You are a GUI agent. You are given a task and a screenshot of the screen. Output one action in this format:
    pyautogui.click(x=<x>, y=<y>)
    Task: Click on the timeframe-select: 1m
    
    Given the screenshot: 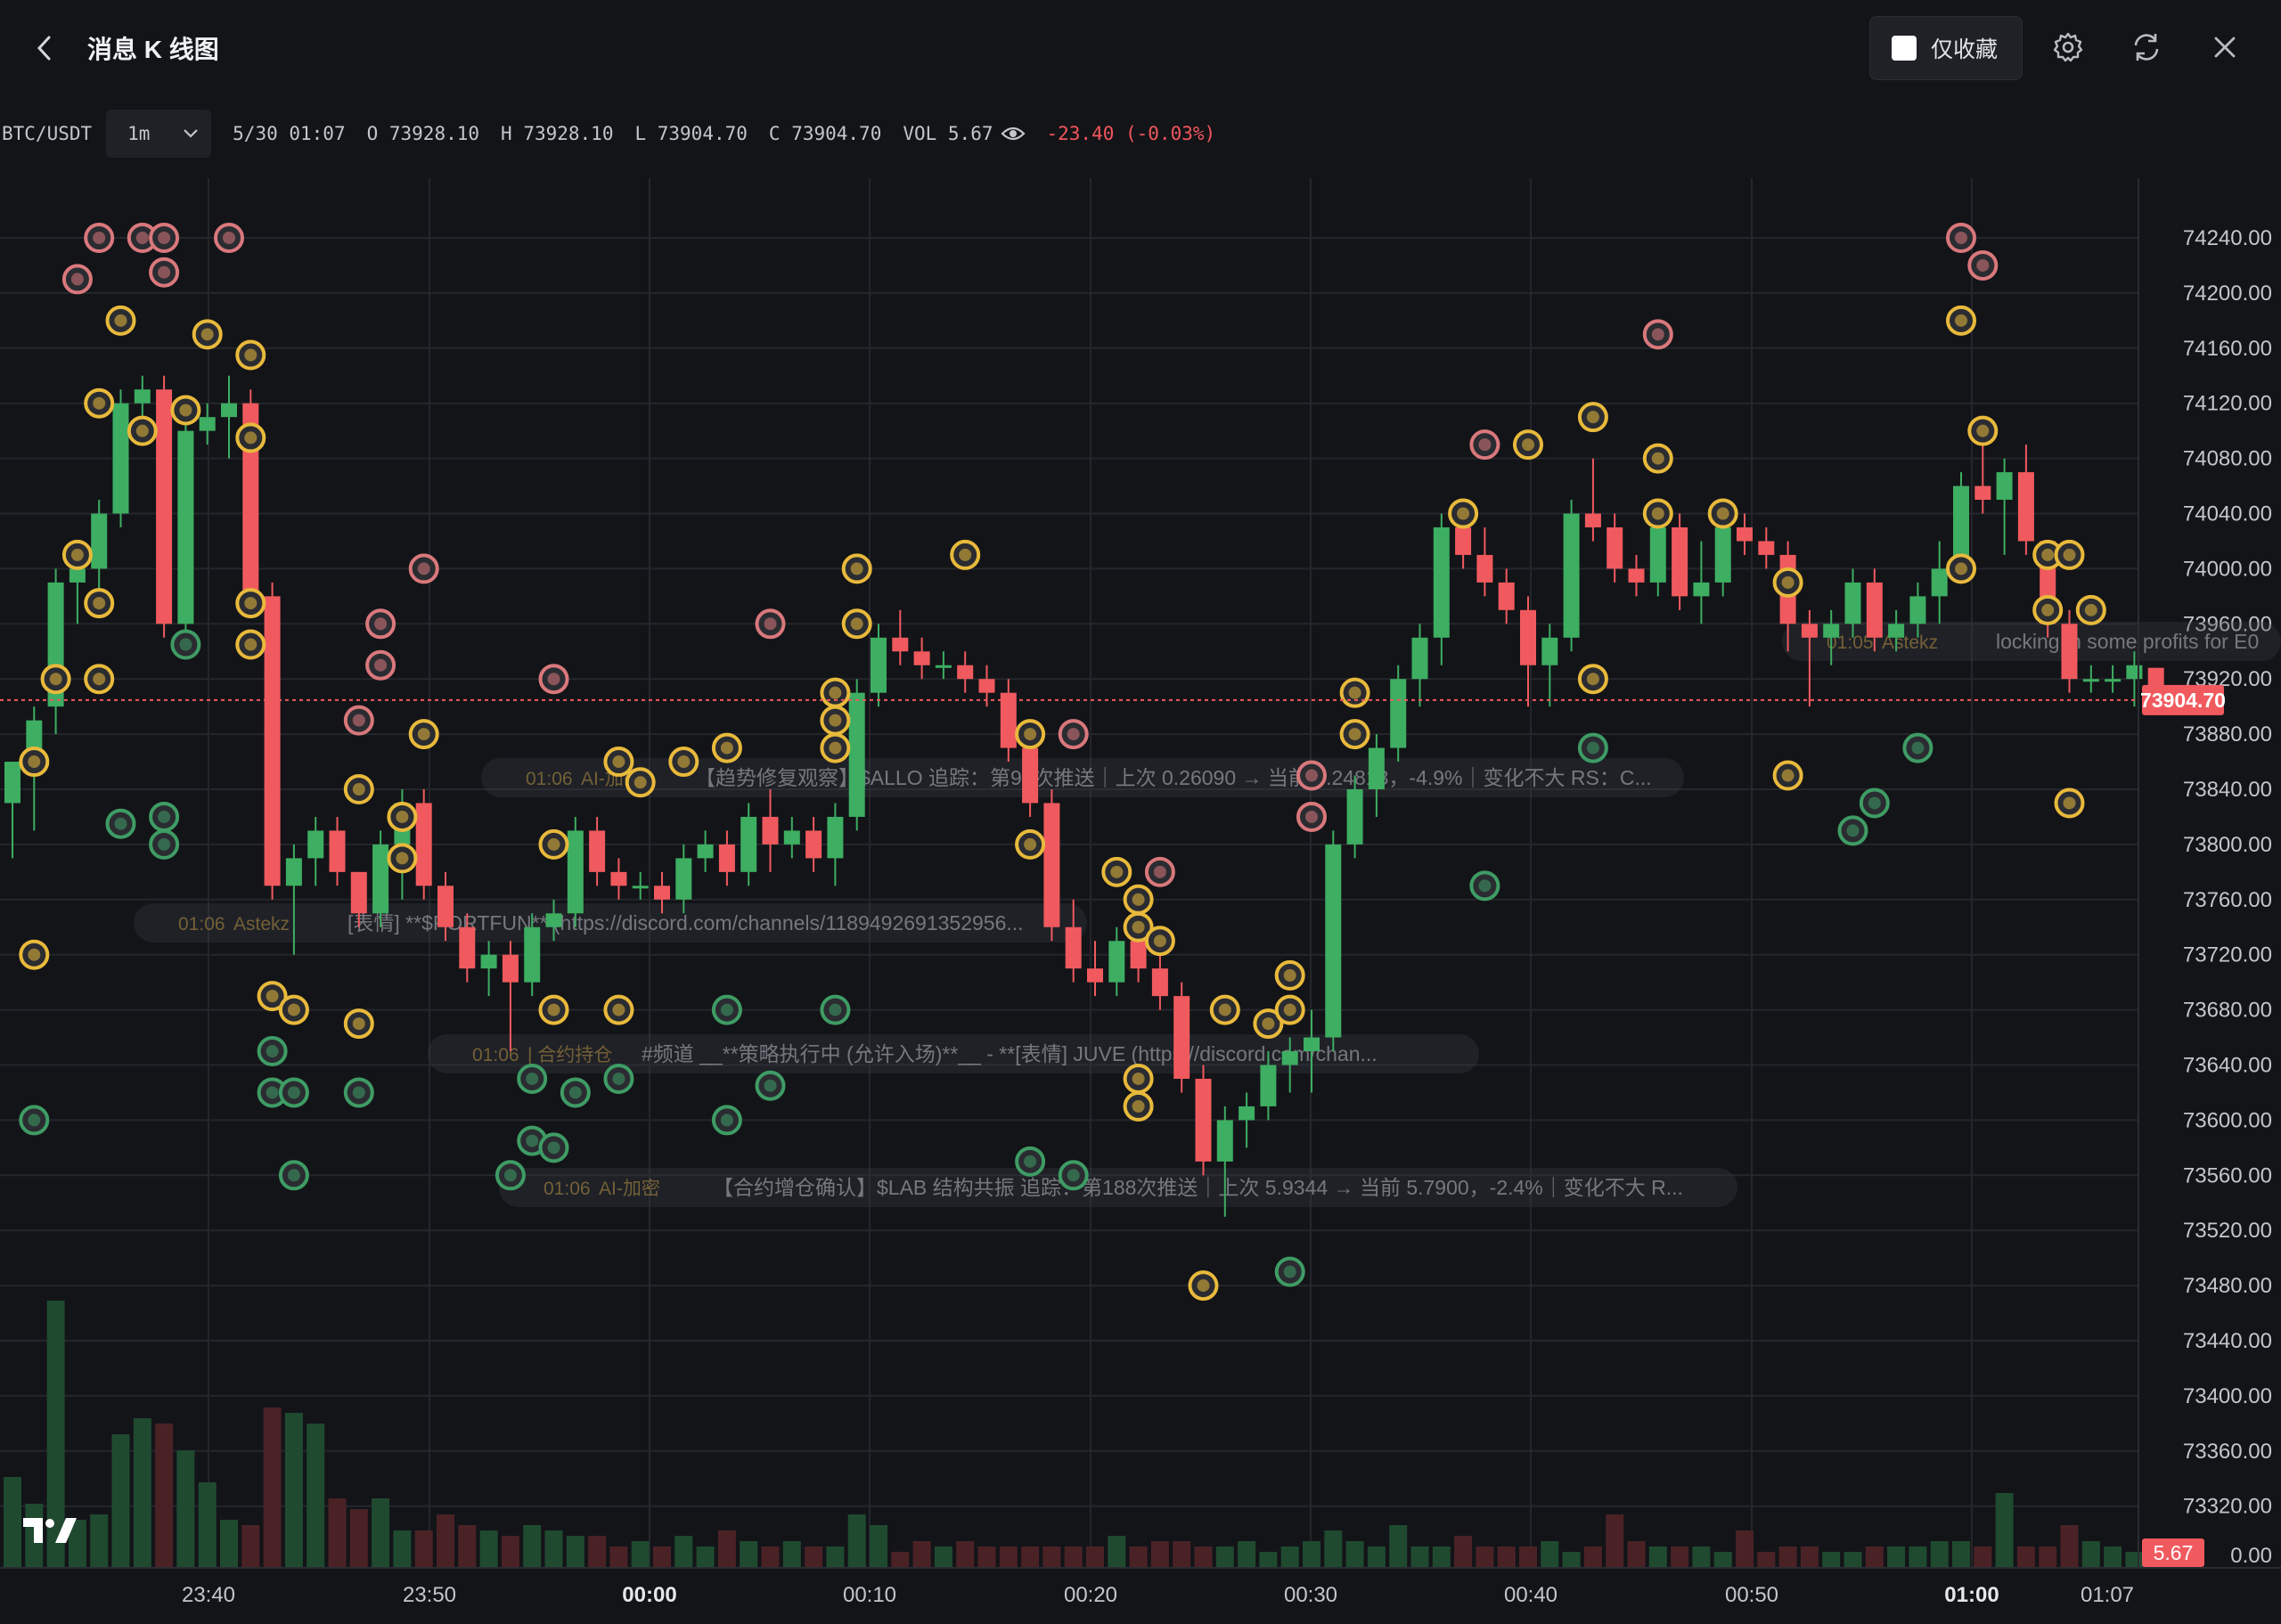 What is the action you would take?
    pyautogui.click(x=159, y=134)
    